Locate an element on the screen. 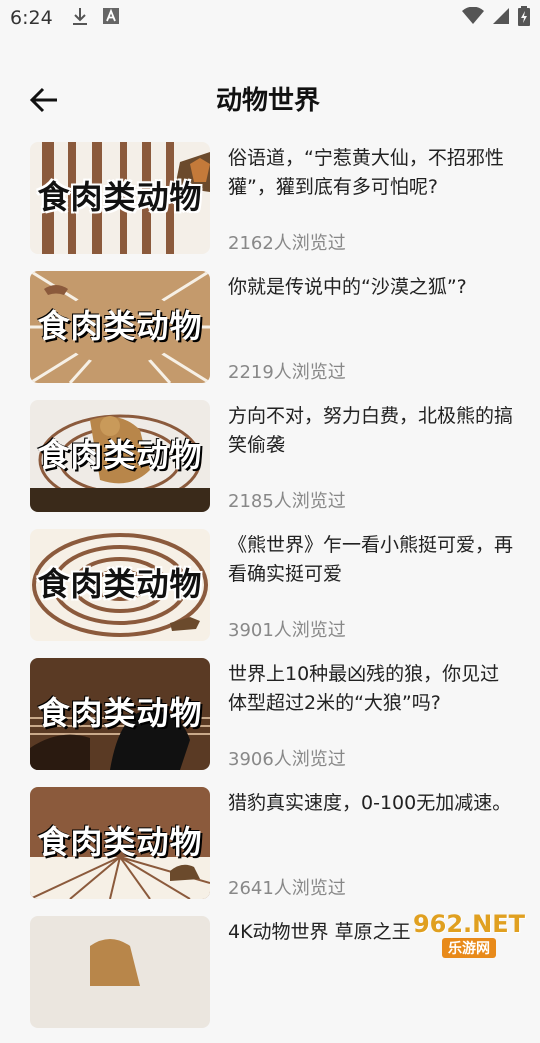  watermark-logo: 962.NET 乐游网 is located at coordinates (469, 934).